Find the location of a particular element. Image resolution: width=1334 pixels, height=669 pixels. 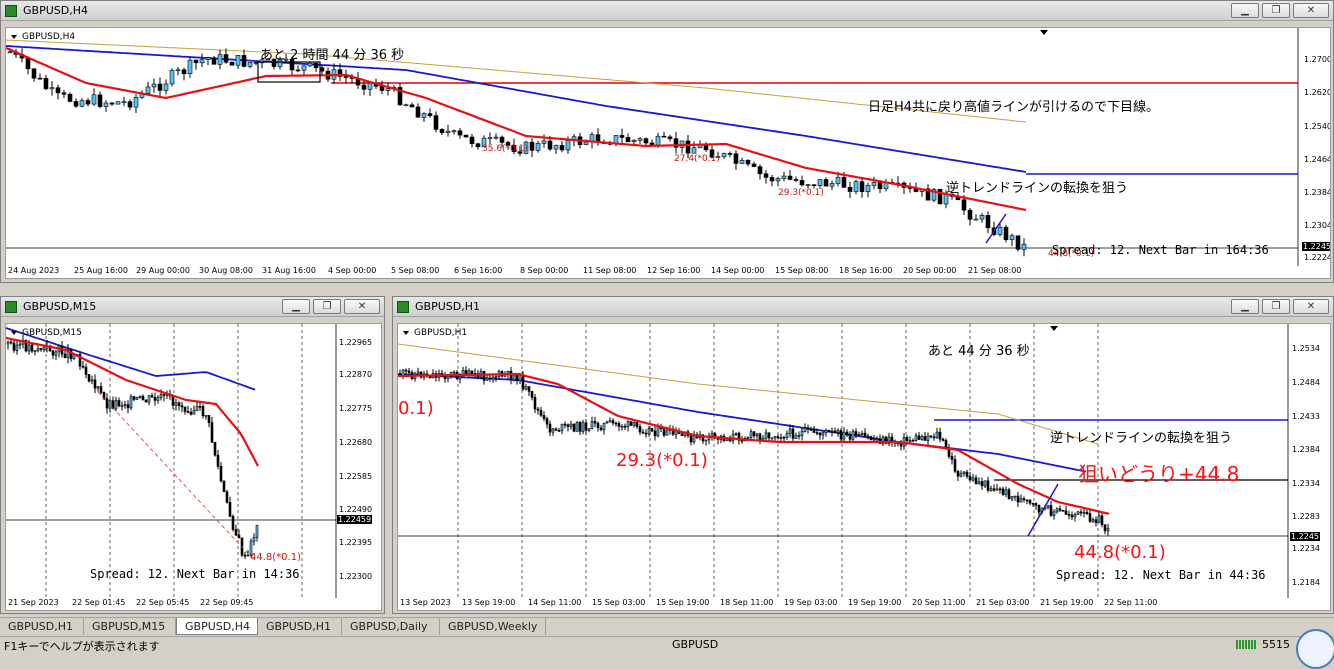

h4-note-trendline: 逆トレンドラインの転換を狙う is located at coordinates (1037, 188).